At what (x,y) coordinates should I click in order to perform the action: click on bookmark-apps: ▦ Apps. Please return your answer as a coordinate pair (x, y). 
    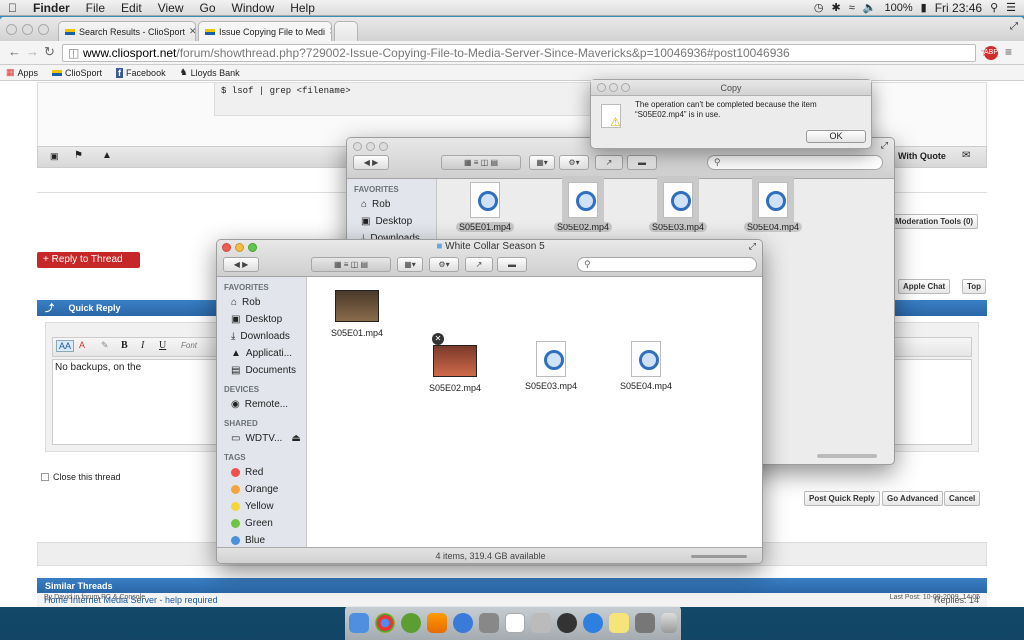
    Looking at the image, I should click on (22, 72).